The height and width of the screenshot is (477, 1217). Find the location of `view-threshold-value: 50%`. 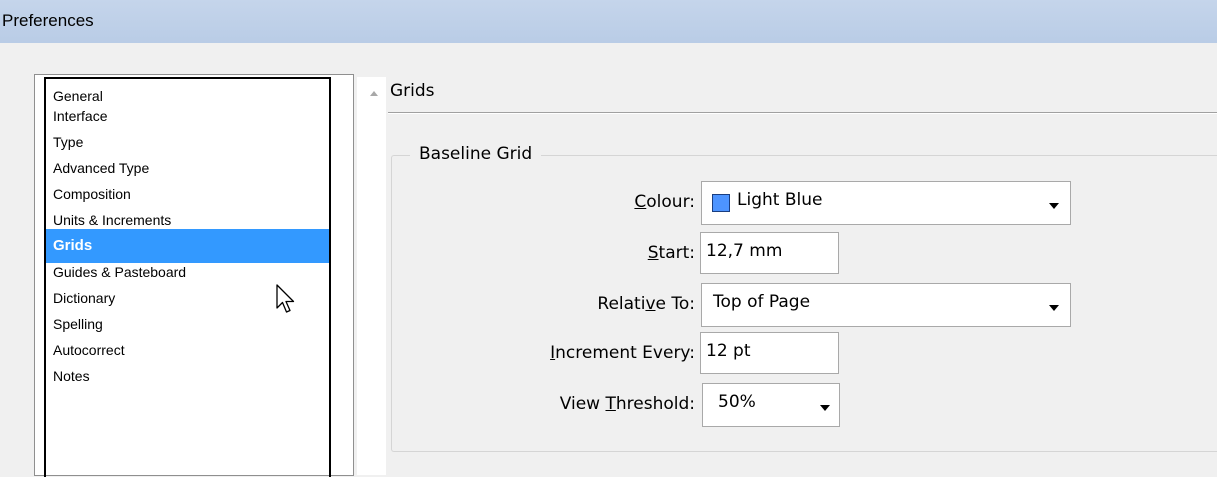

view-threshold-value: 50% is located at coordinates (737, 402).